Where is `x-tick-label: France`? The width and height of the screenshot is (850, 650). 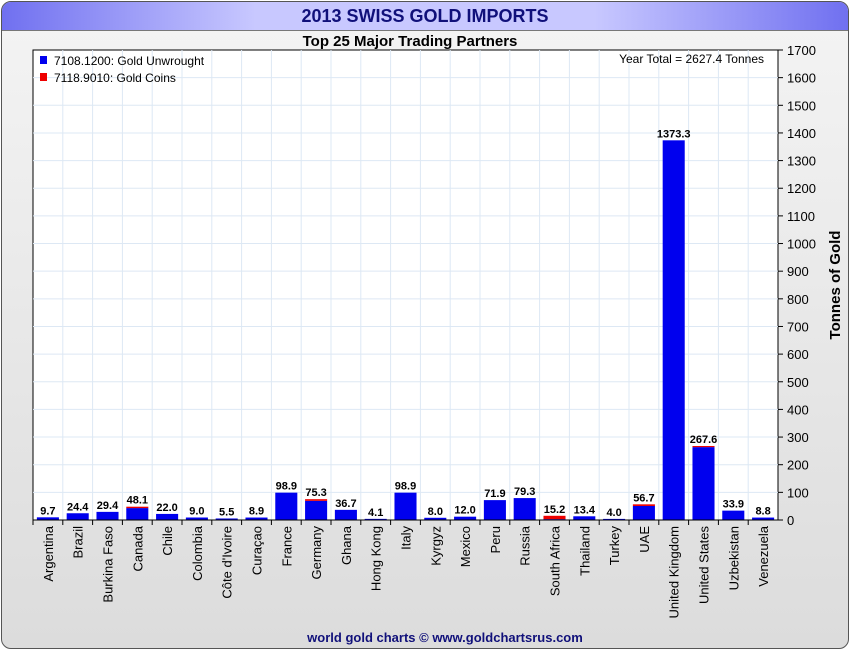
x-tick-label: France is located at coordinates (286, 546).